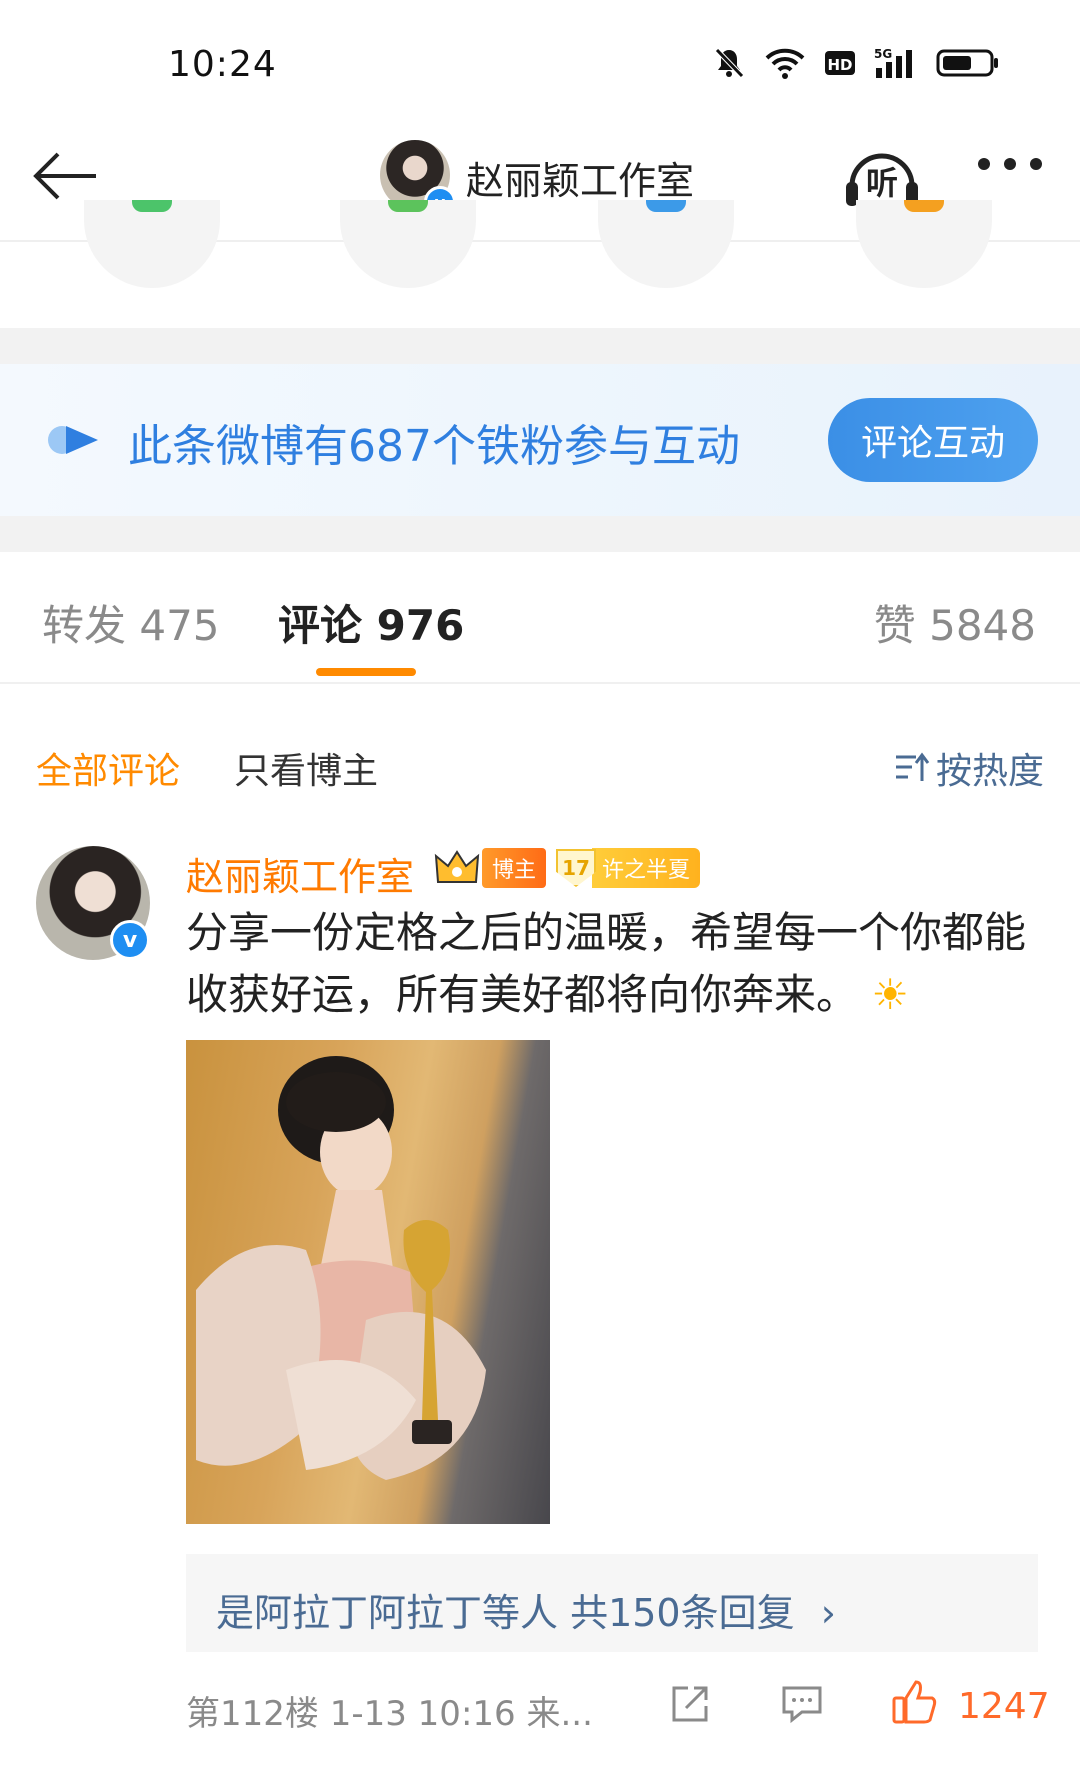 This screenshot has width=1080, height=1768. What do you see at coordinates (883, 54) in the screenshot?
I see `svg-text: 5G` at bounding box center [883, 54].